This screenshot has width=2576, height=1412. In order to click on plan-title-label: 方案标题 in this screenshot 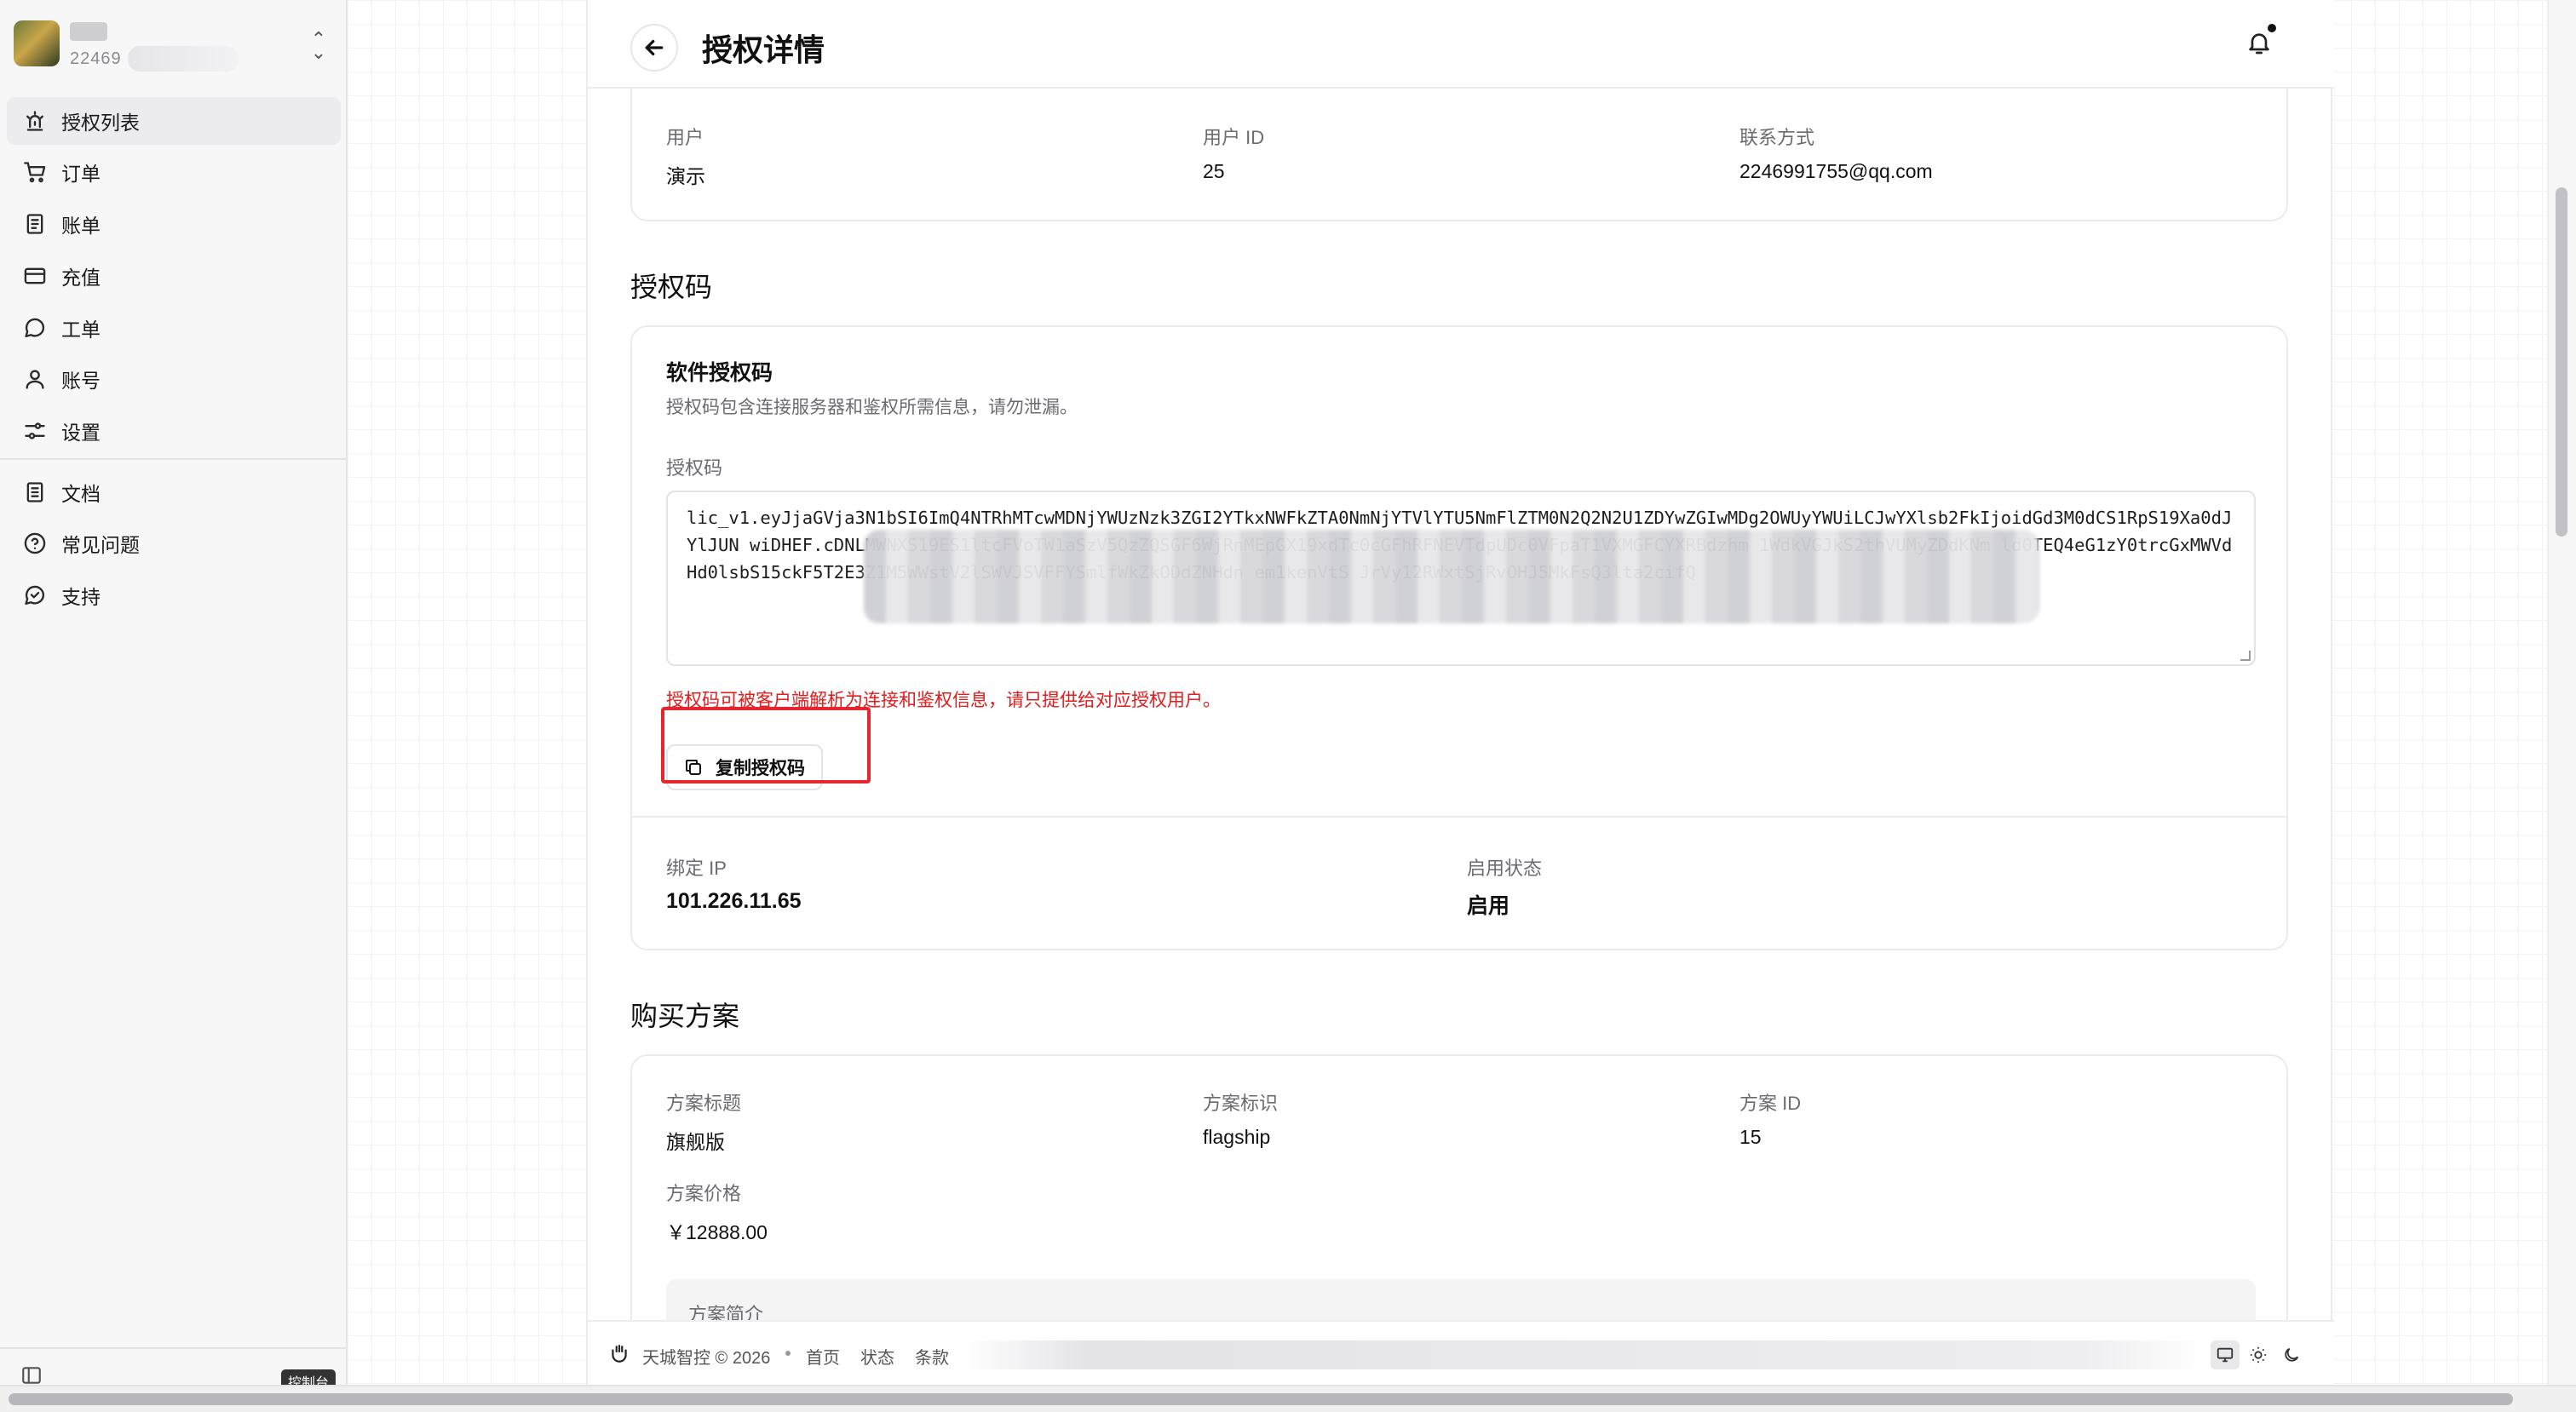, I will do `click(704, 1103)`.